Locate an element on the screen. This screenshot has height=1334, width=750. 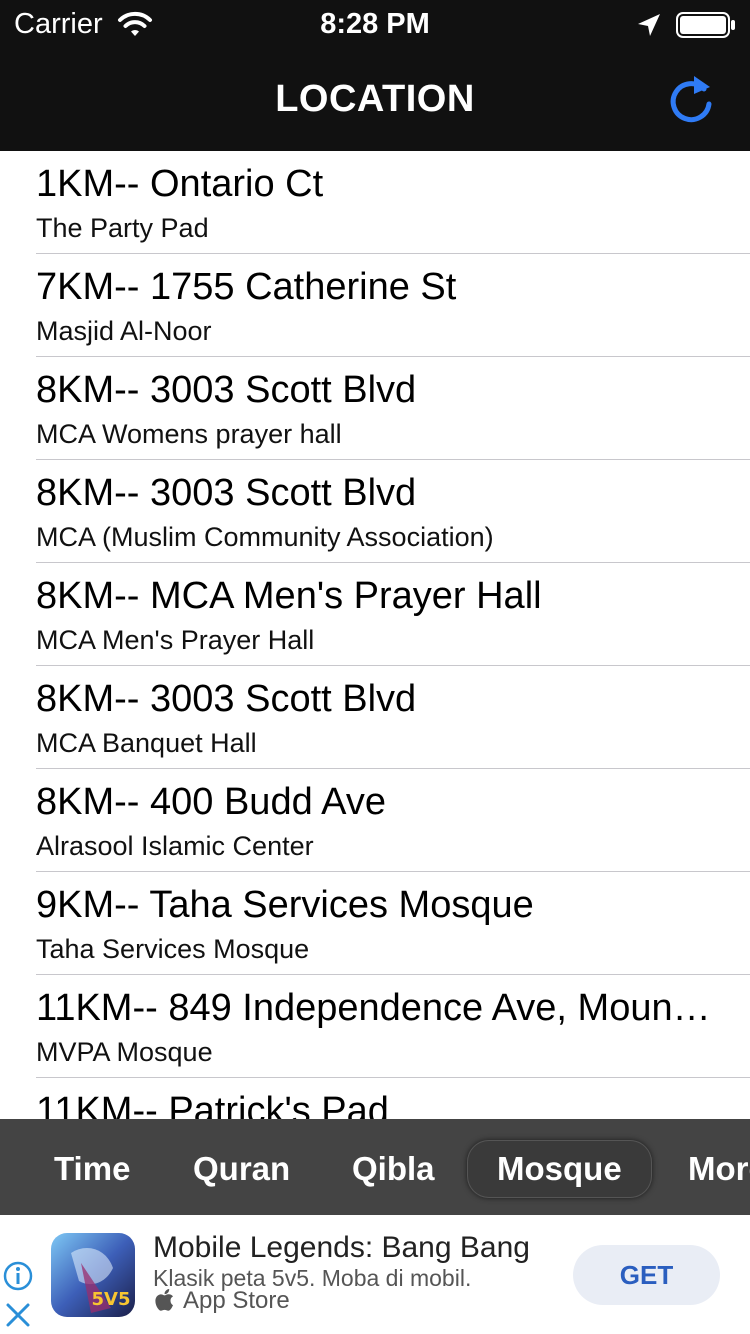
list-item: 11KM-- Patrick's Pad is located at coordinates (375, 1098).